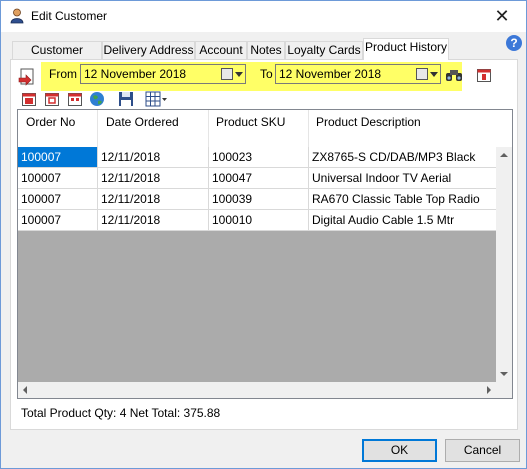 The height and width of the screenshot is (469, 527). What do you see at coordinates (504, 264) in the screenshot?
I see `vertical-scrollbar` at bounding box center [504, 264].